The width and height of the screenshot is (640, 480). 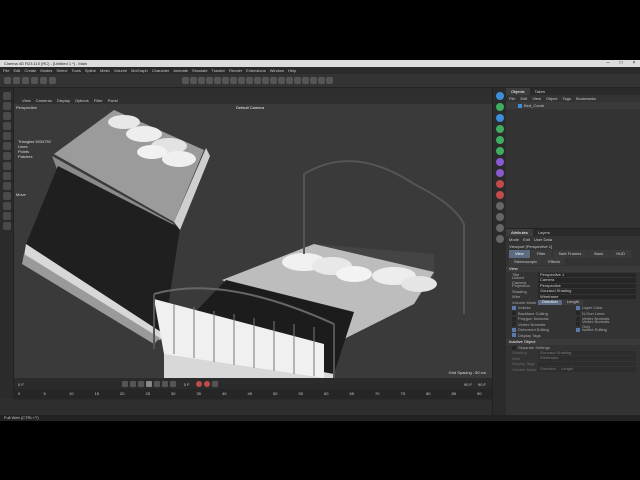 I want to click on checkbox-item: Display Tags, so click(x=538, y=335).